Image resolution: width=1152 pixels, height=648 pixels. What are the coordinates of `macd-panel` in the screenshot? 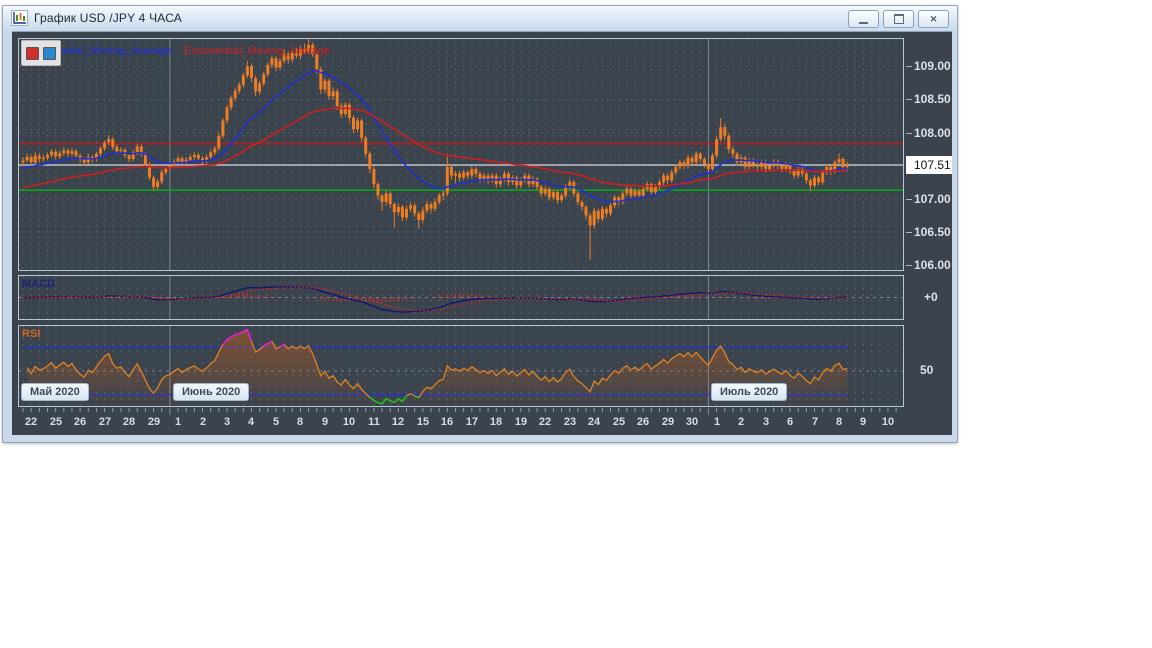 It's located at (461, 297).